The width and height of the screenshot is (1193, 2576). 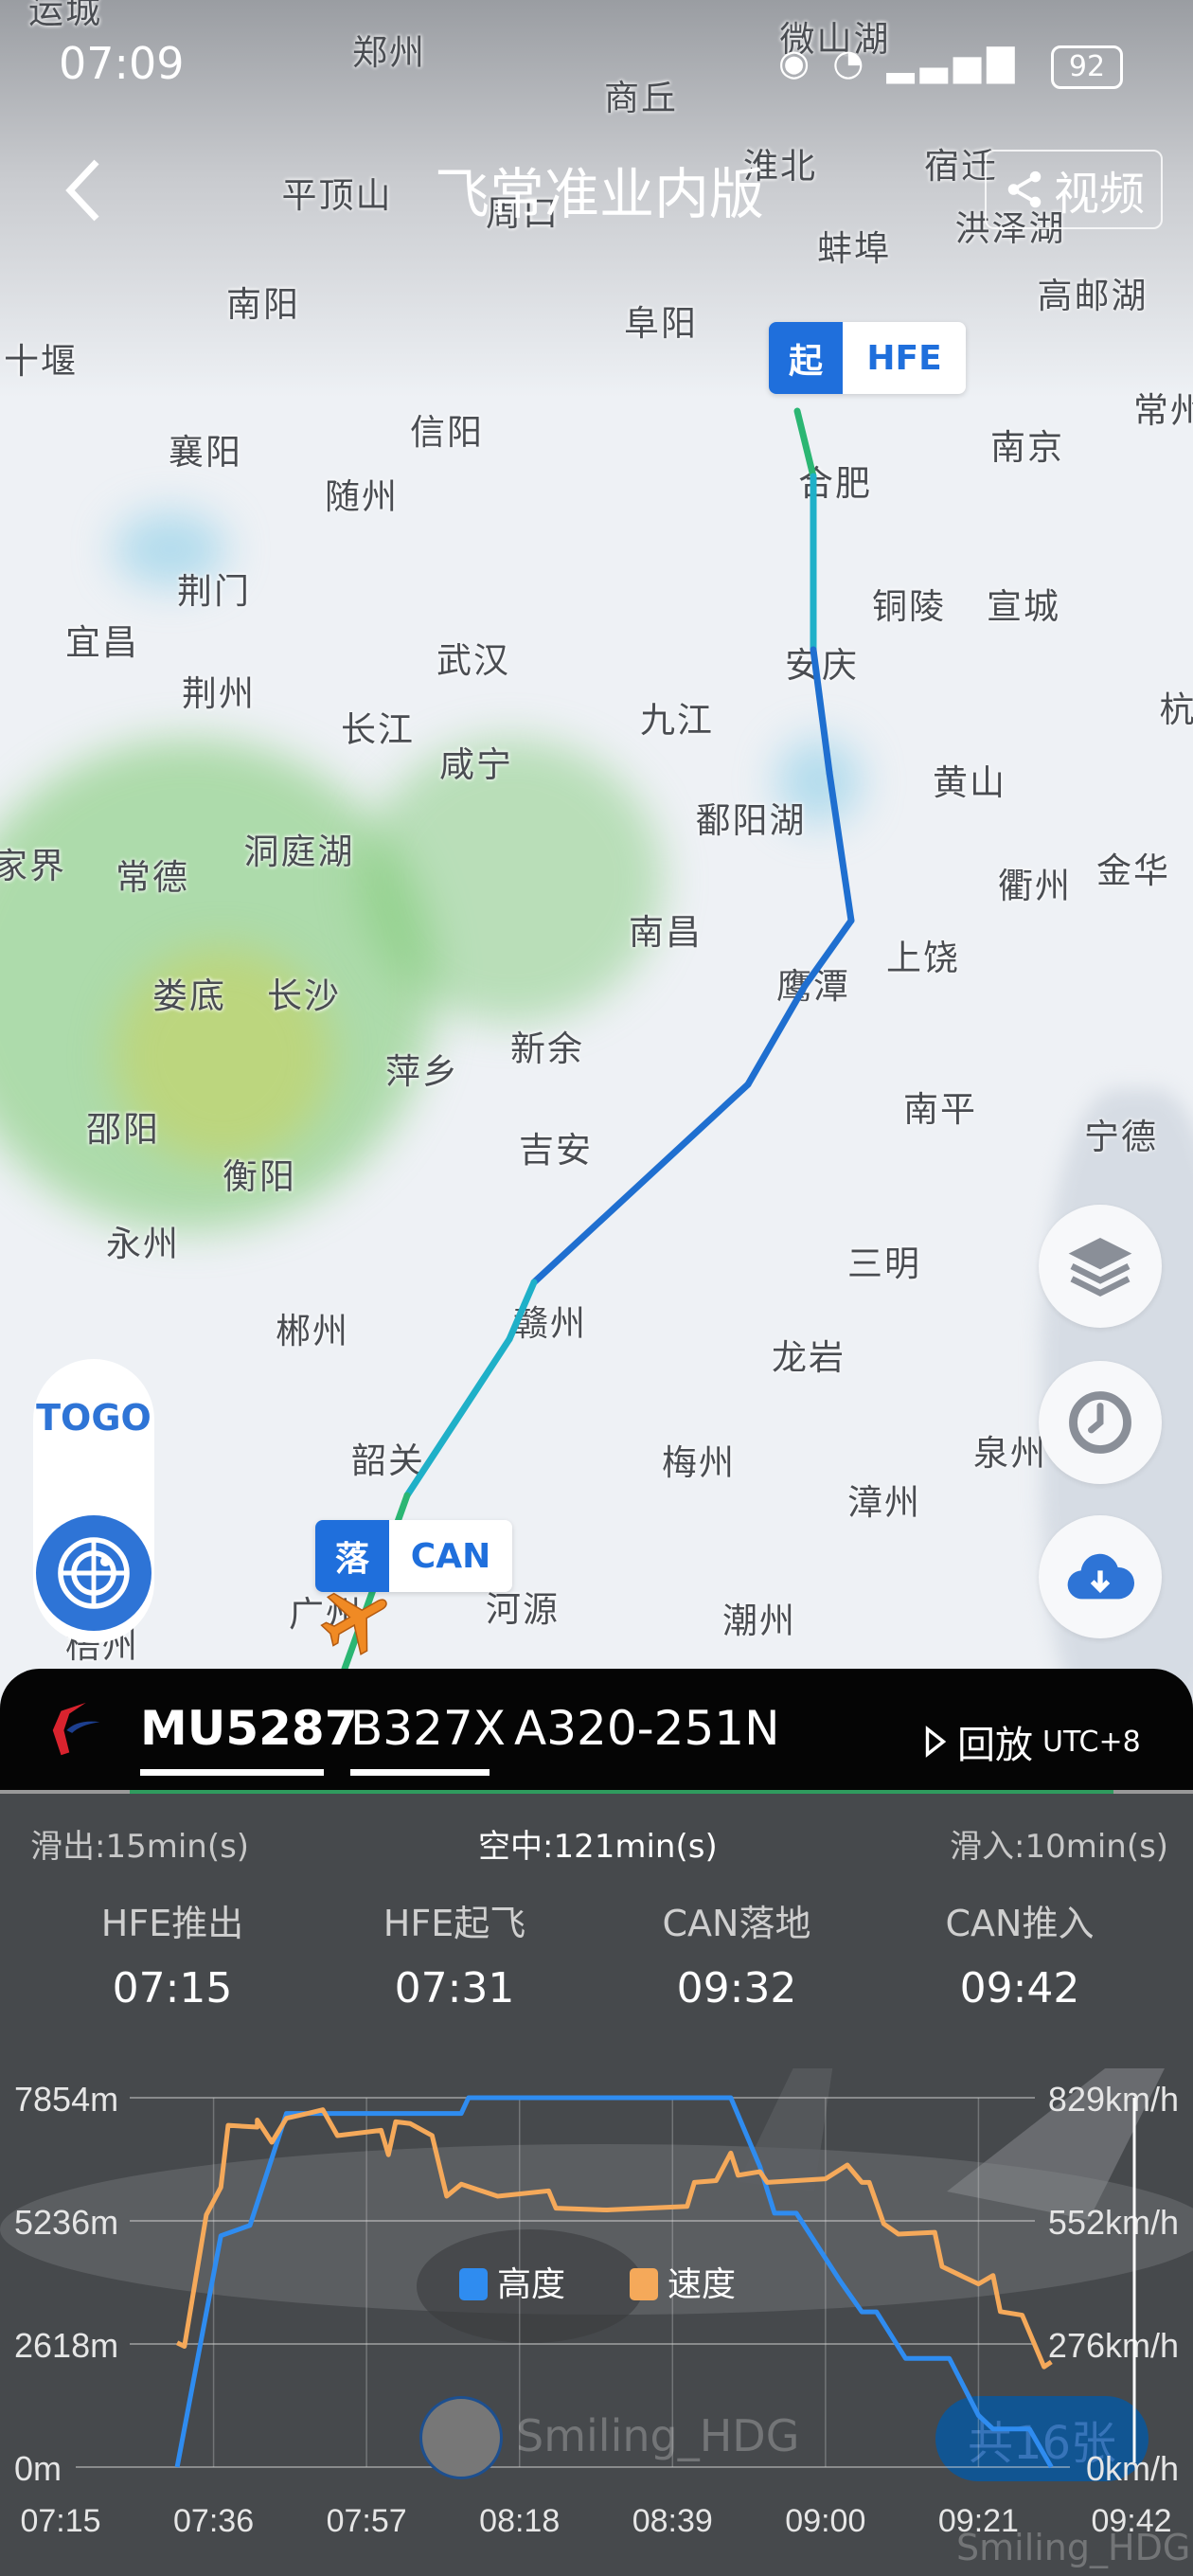 I want to click on download-button, so click(x=1100, y=1576).